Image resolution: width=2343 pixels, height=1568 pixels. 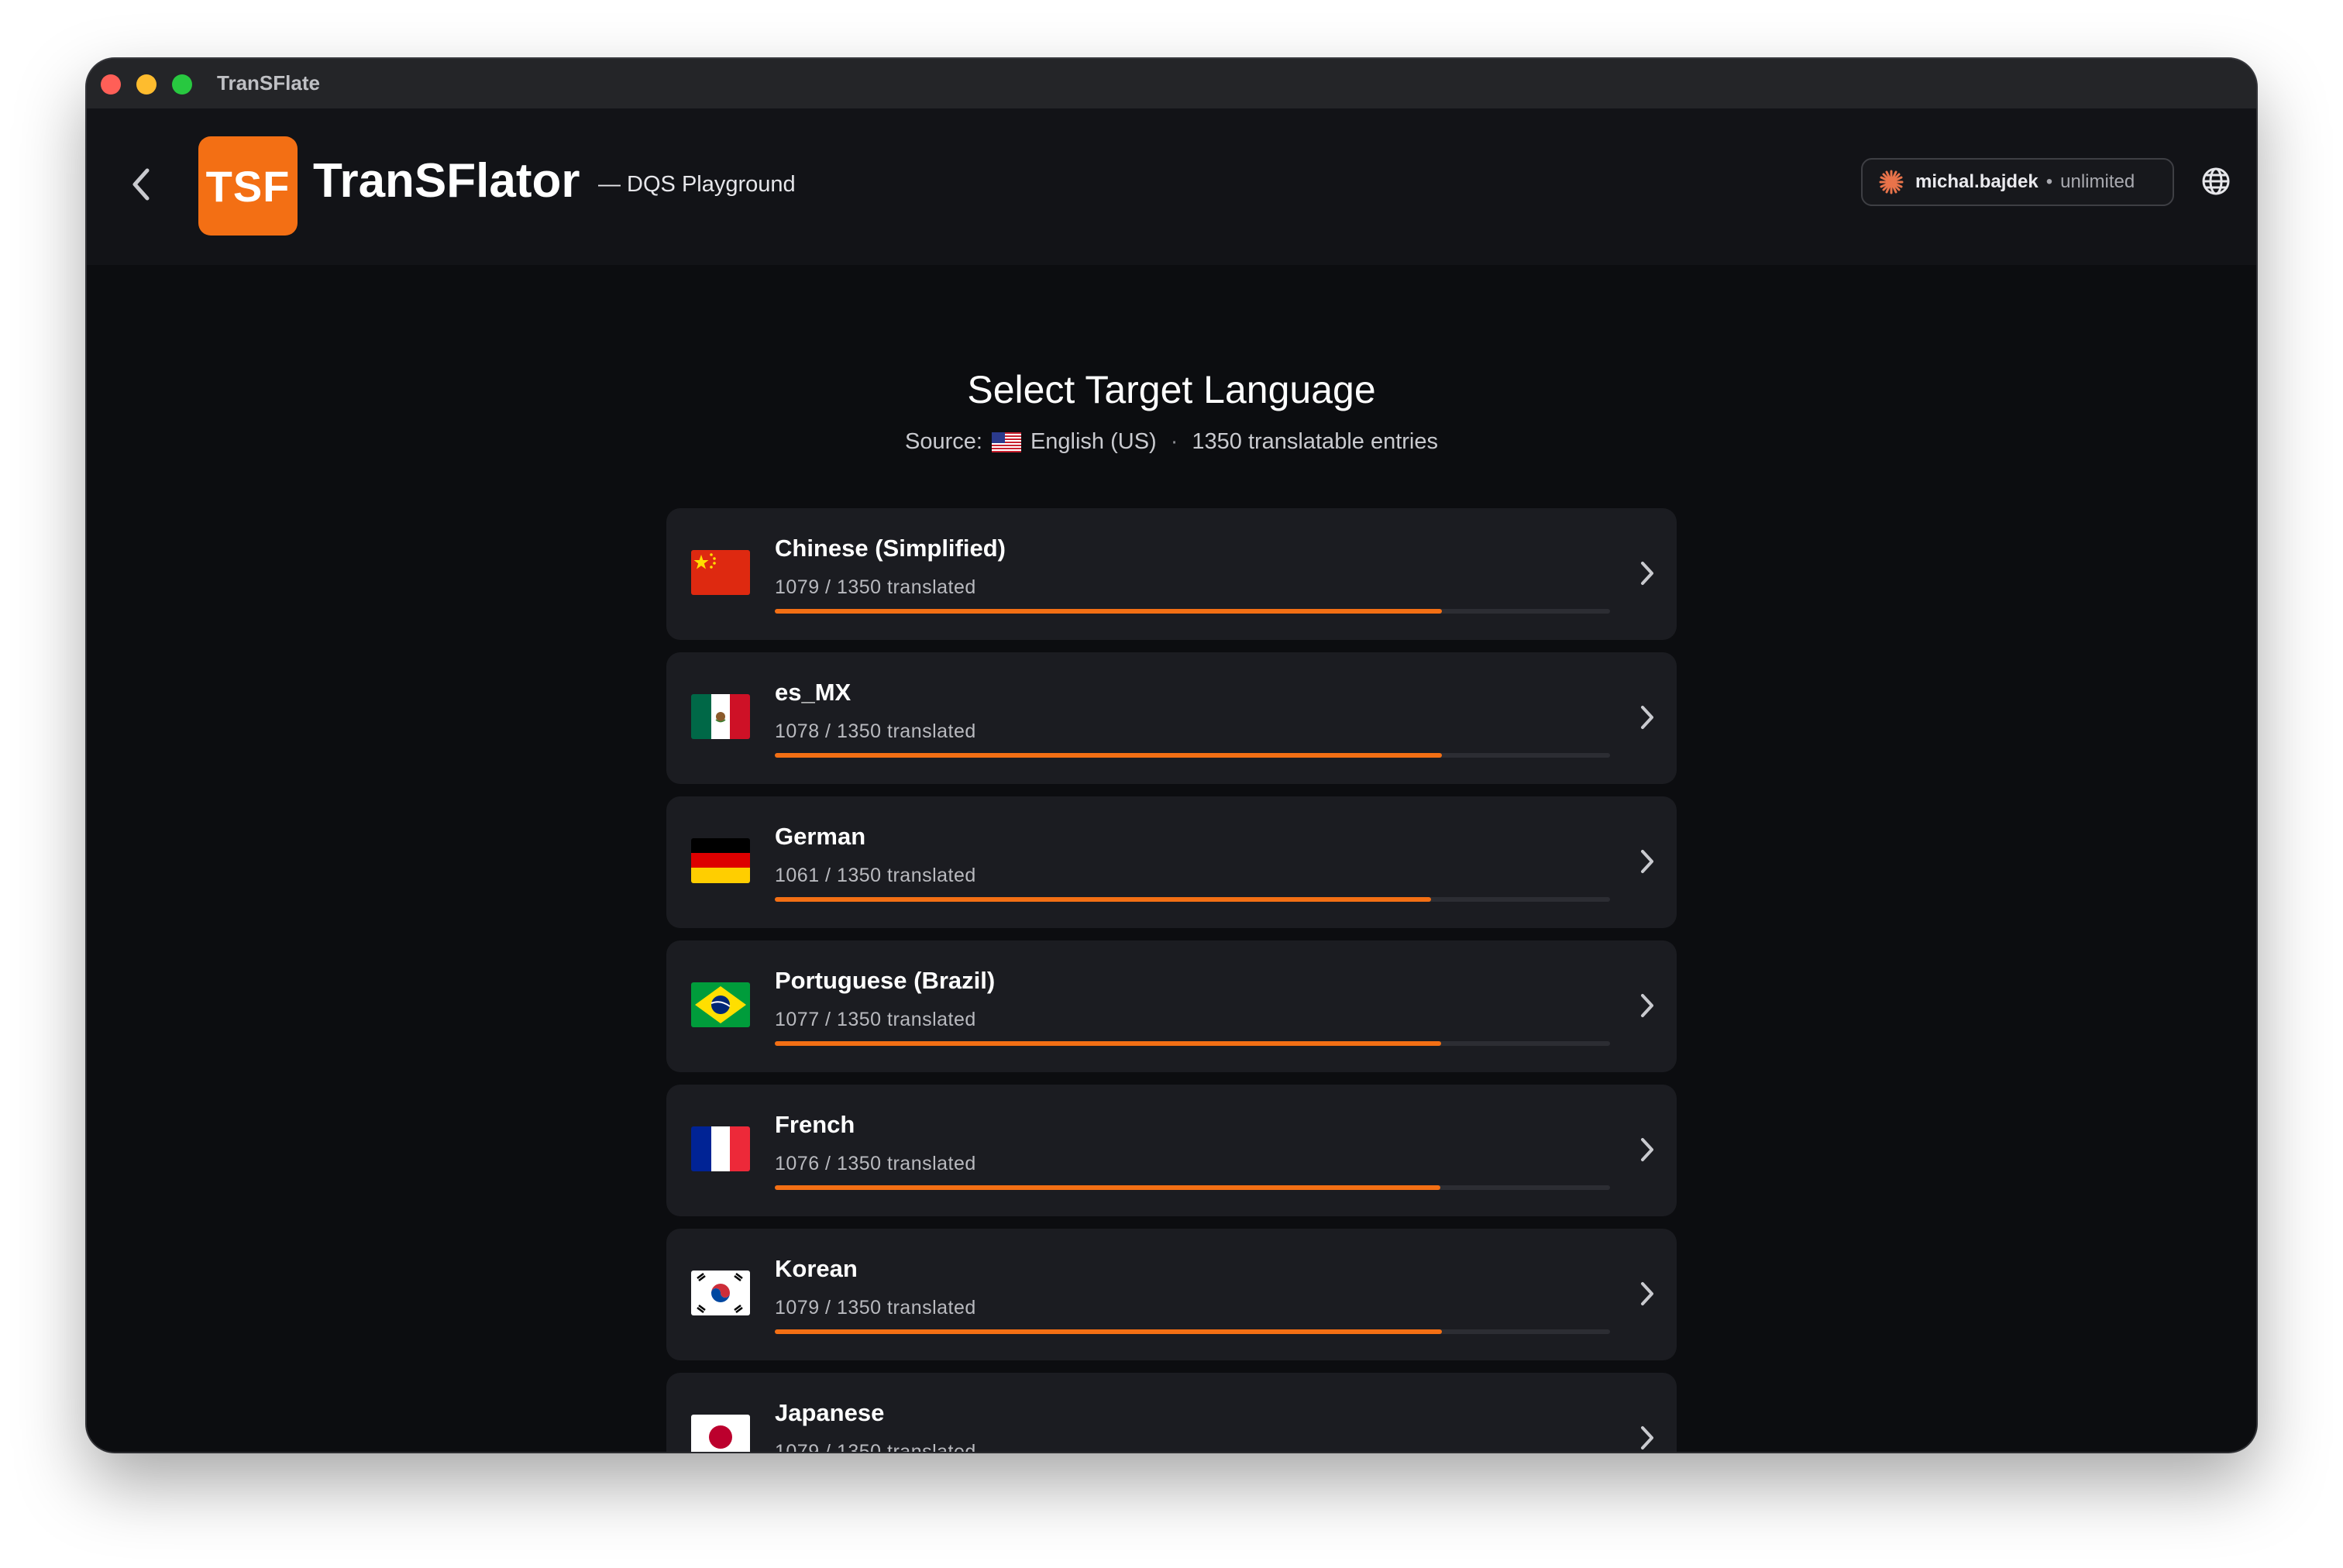 What do you see at coordinates (813, 692) in the screenshot?
I see `language-name: es_MX` at bounding box center [813, 692].